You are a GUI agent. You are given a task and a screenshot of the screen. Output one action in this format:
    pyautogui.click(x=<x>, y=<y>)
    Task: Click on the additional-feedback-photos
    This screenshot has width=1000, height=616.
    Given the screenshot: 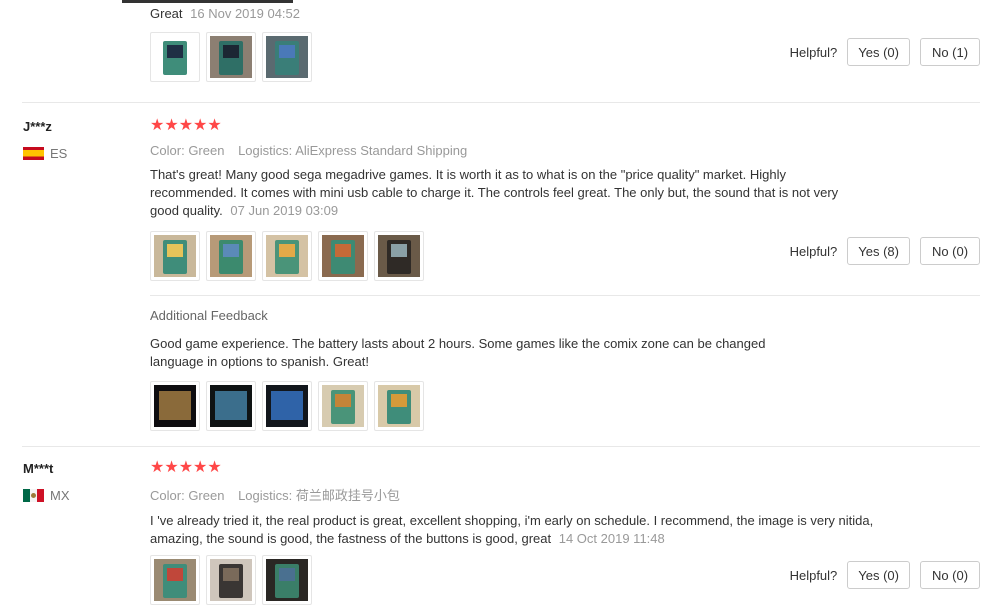 What is the action you would take?
    pyautogui.click(x=520, y=406)
    